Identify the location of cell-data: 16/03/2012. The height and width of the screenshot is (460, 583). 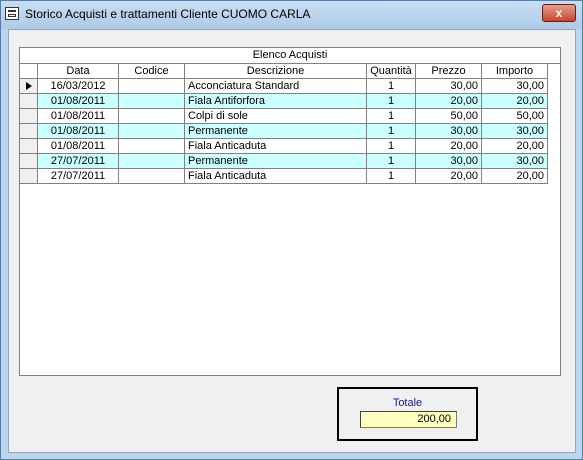
(78, 86).